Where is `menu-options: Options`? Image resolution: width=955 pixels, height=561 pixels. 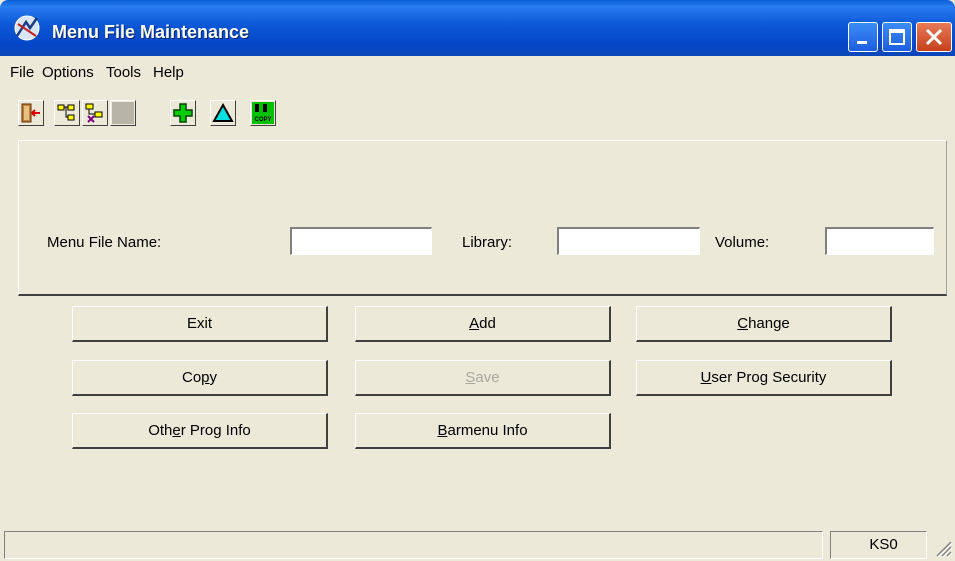
menu-options: Options is located at coordinates (68, 72).